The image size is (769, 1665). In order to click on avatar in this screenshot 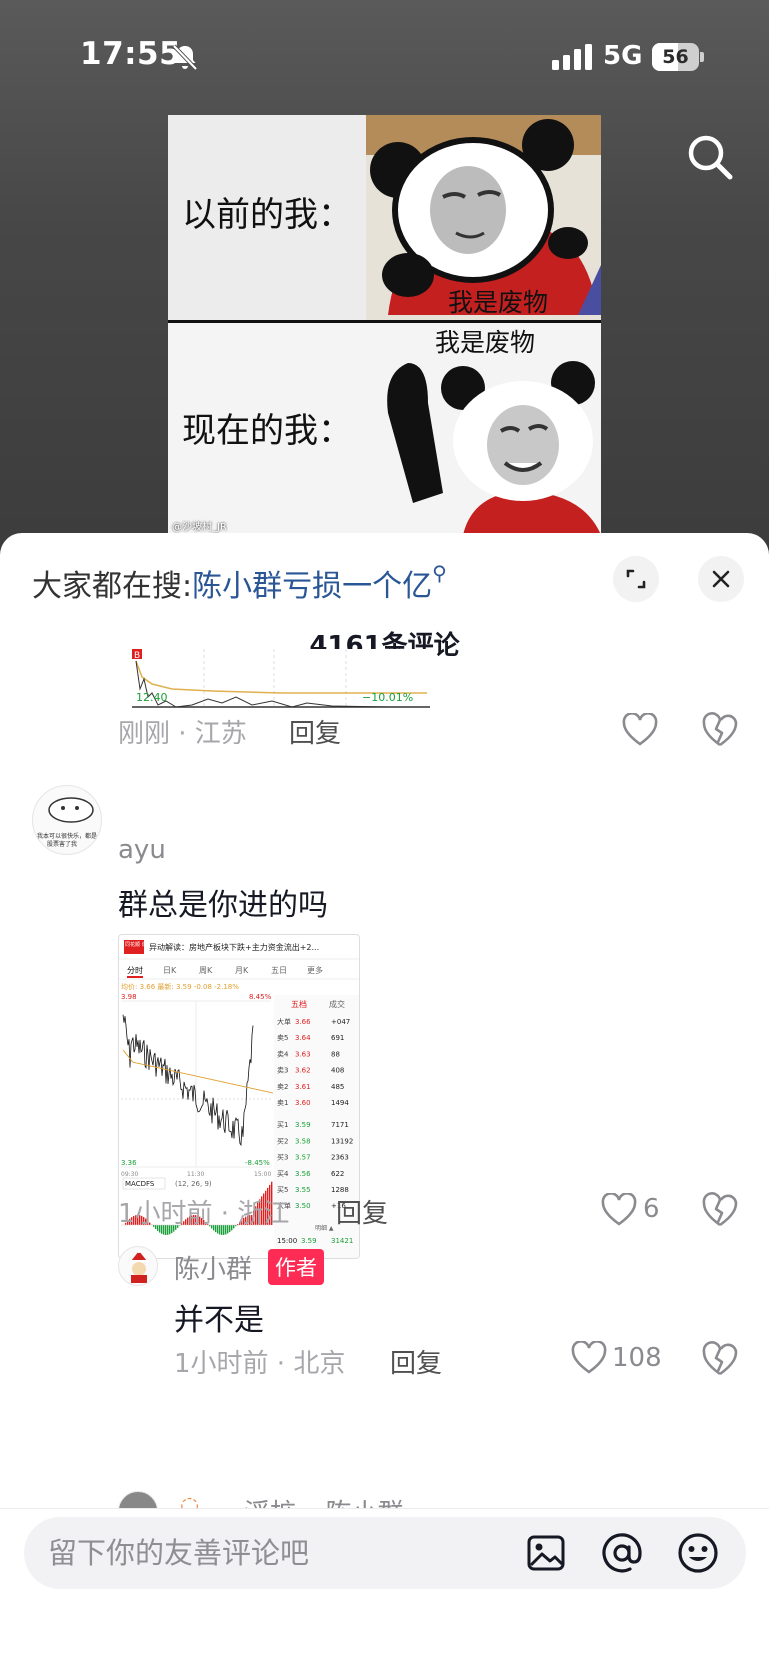, I will do `click(138, 1266)`.